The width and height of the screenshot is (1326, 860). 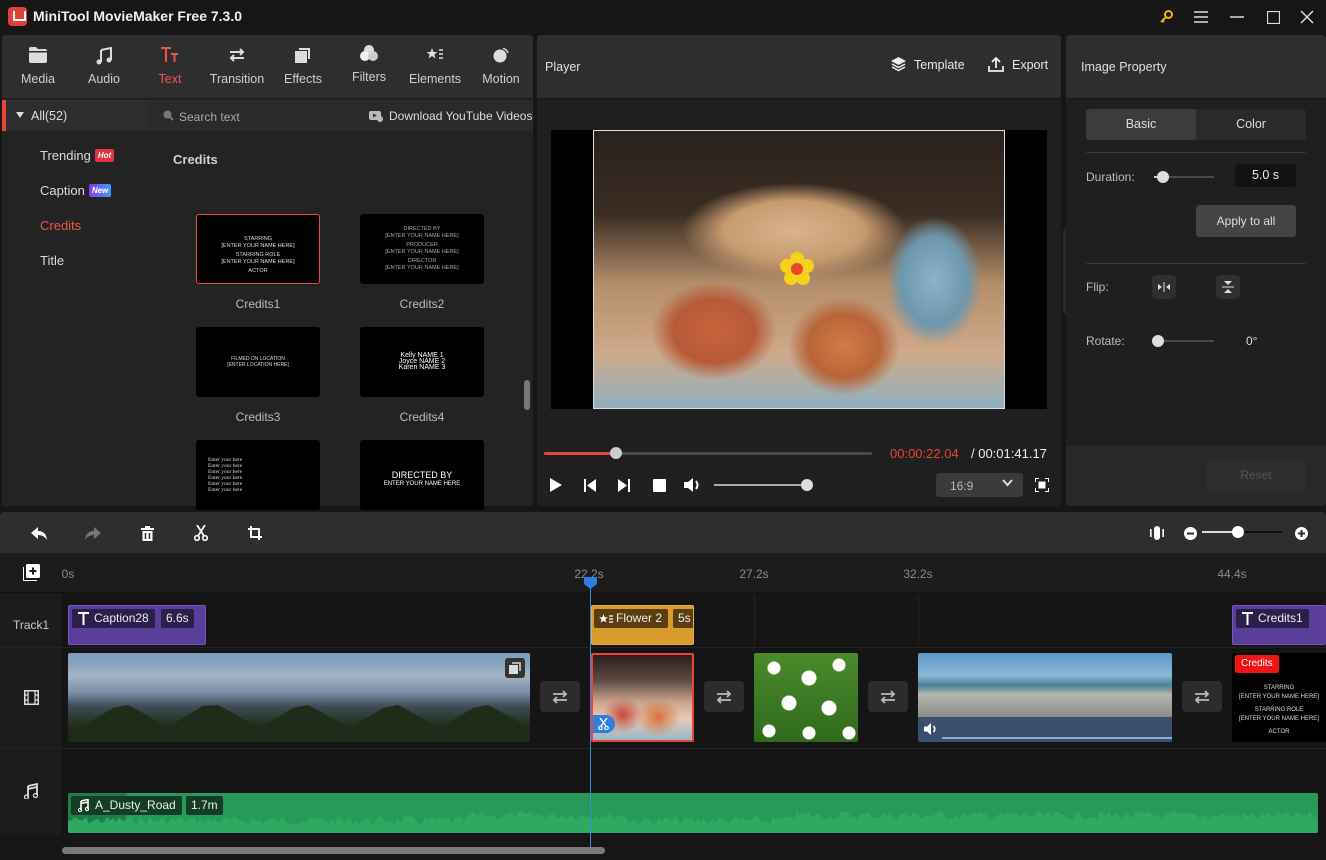 What do you see at coordinates (807, 485) in the screenshot?
I see `volume-knob` at bounding box center [807, 485].